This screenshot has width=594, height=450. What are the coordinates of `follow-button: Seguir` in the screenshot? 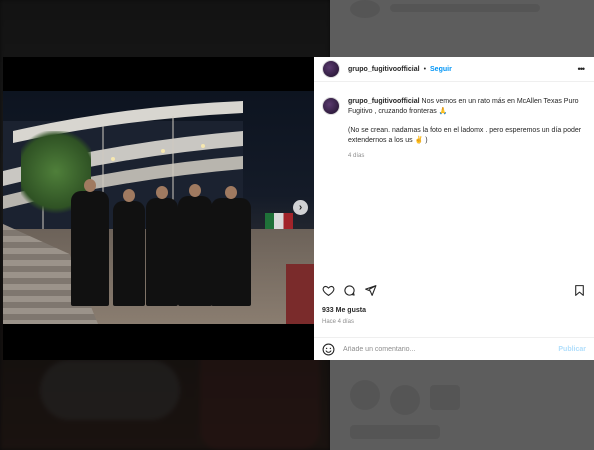 It's located at (441, 69).